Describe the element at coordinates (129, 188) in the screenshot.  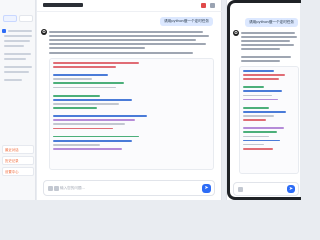
I see `message-composer: 输入您的问题... ➤` at that location.